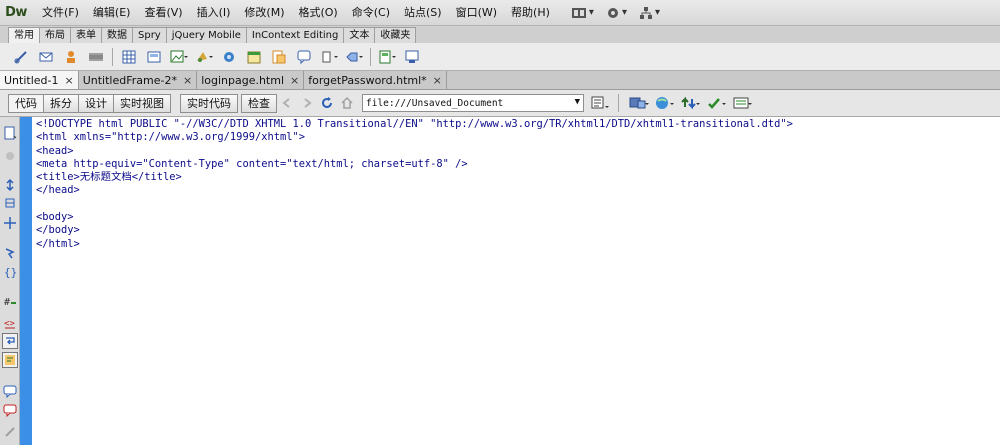  Describe the element at coordinates (307, 103) in the screenshot. I see `forward-icon` at that location.